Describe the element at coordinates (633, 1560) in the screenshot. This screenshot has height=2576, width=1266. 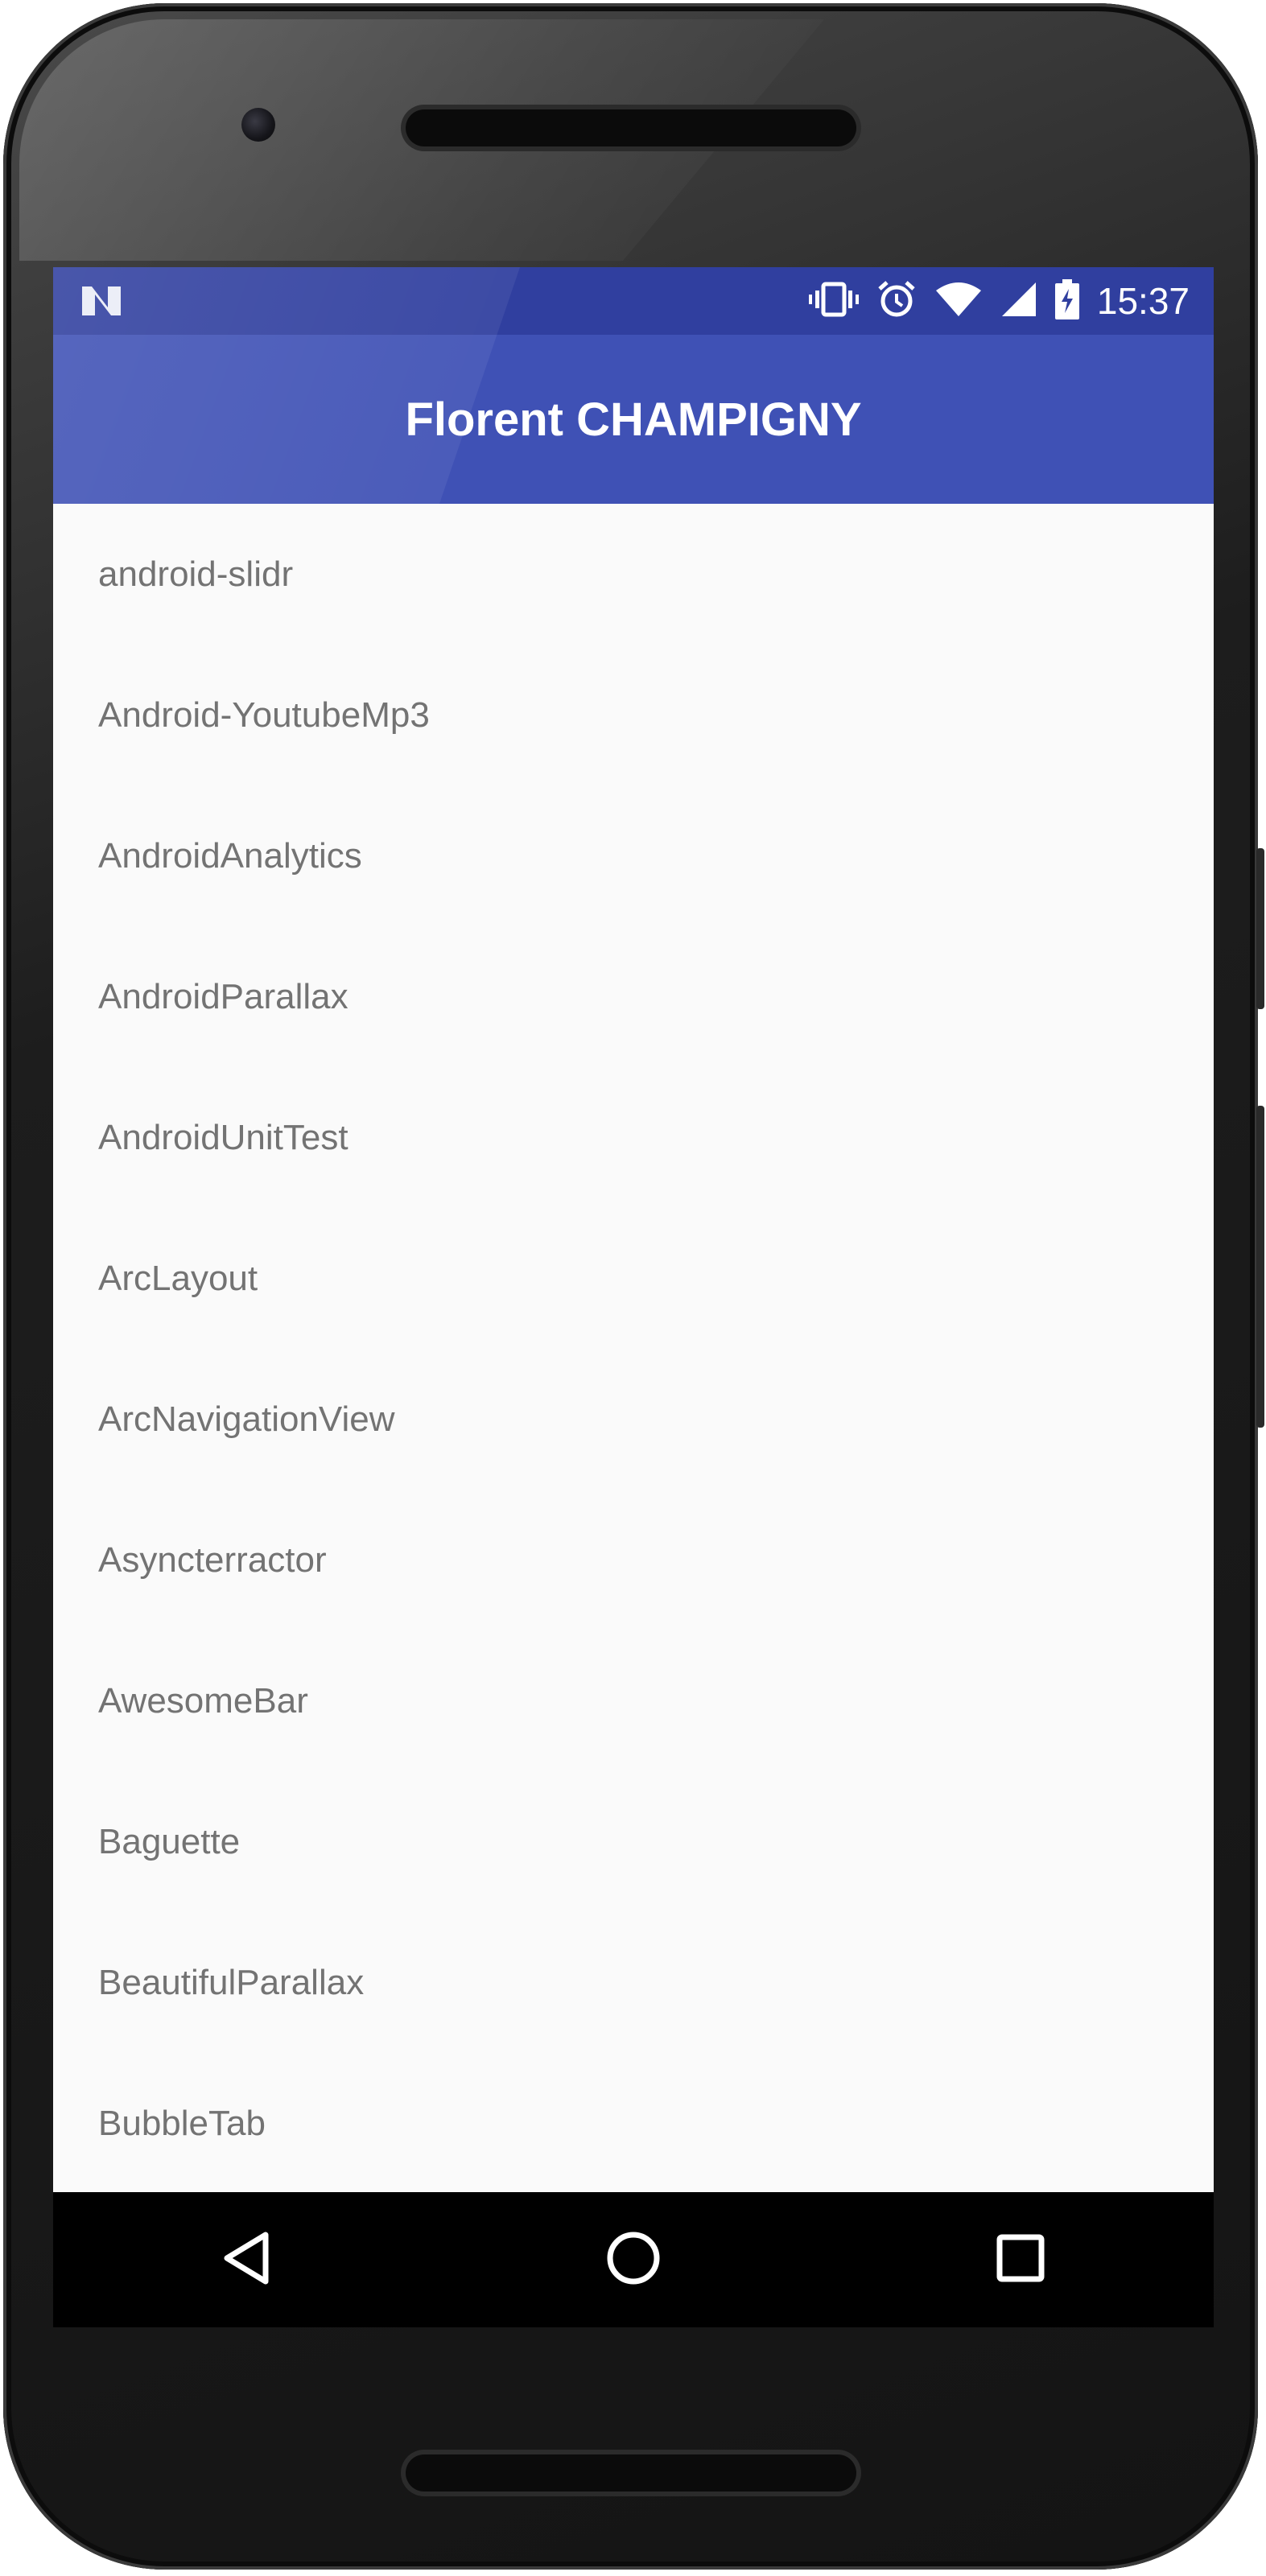
I see `list-item: Asyncterractor` at that location.